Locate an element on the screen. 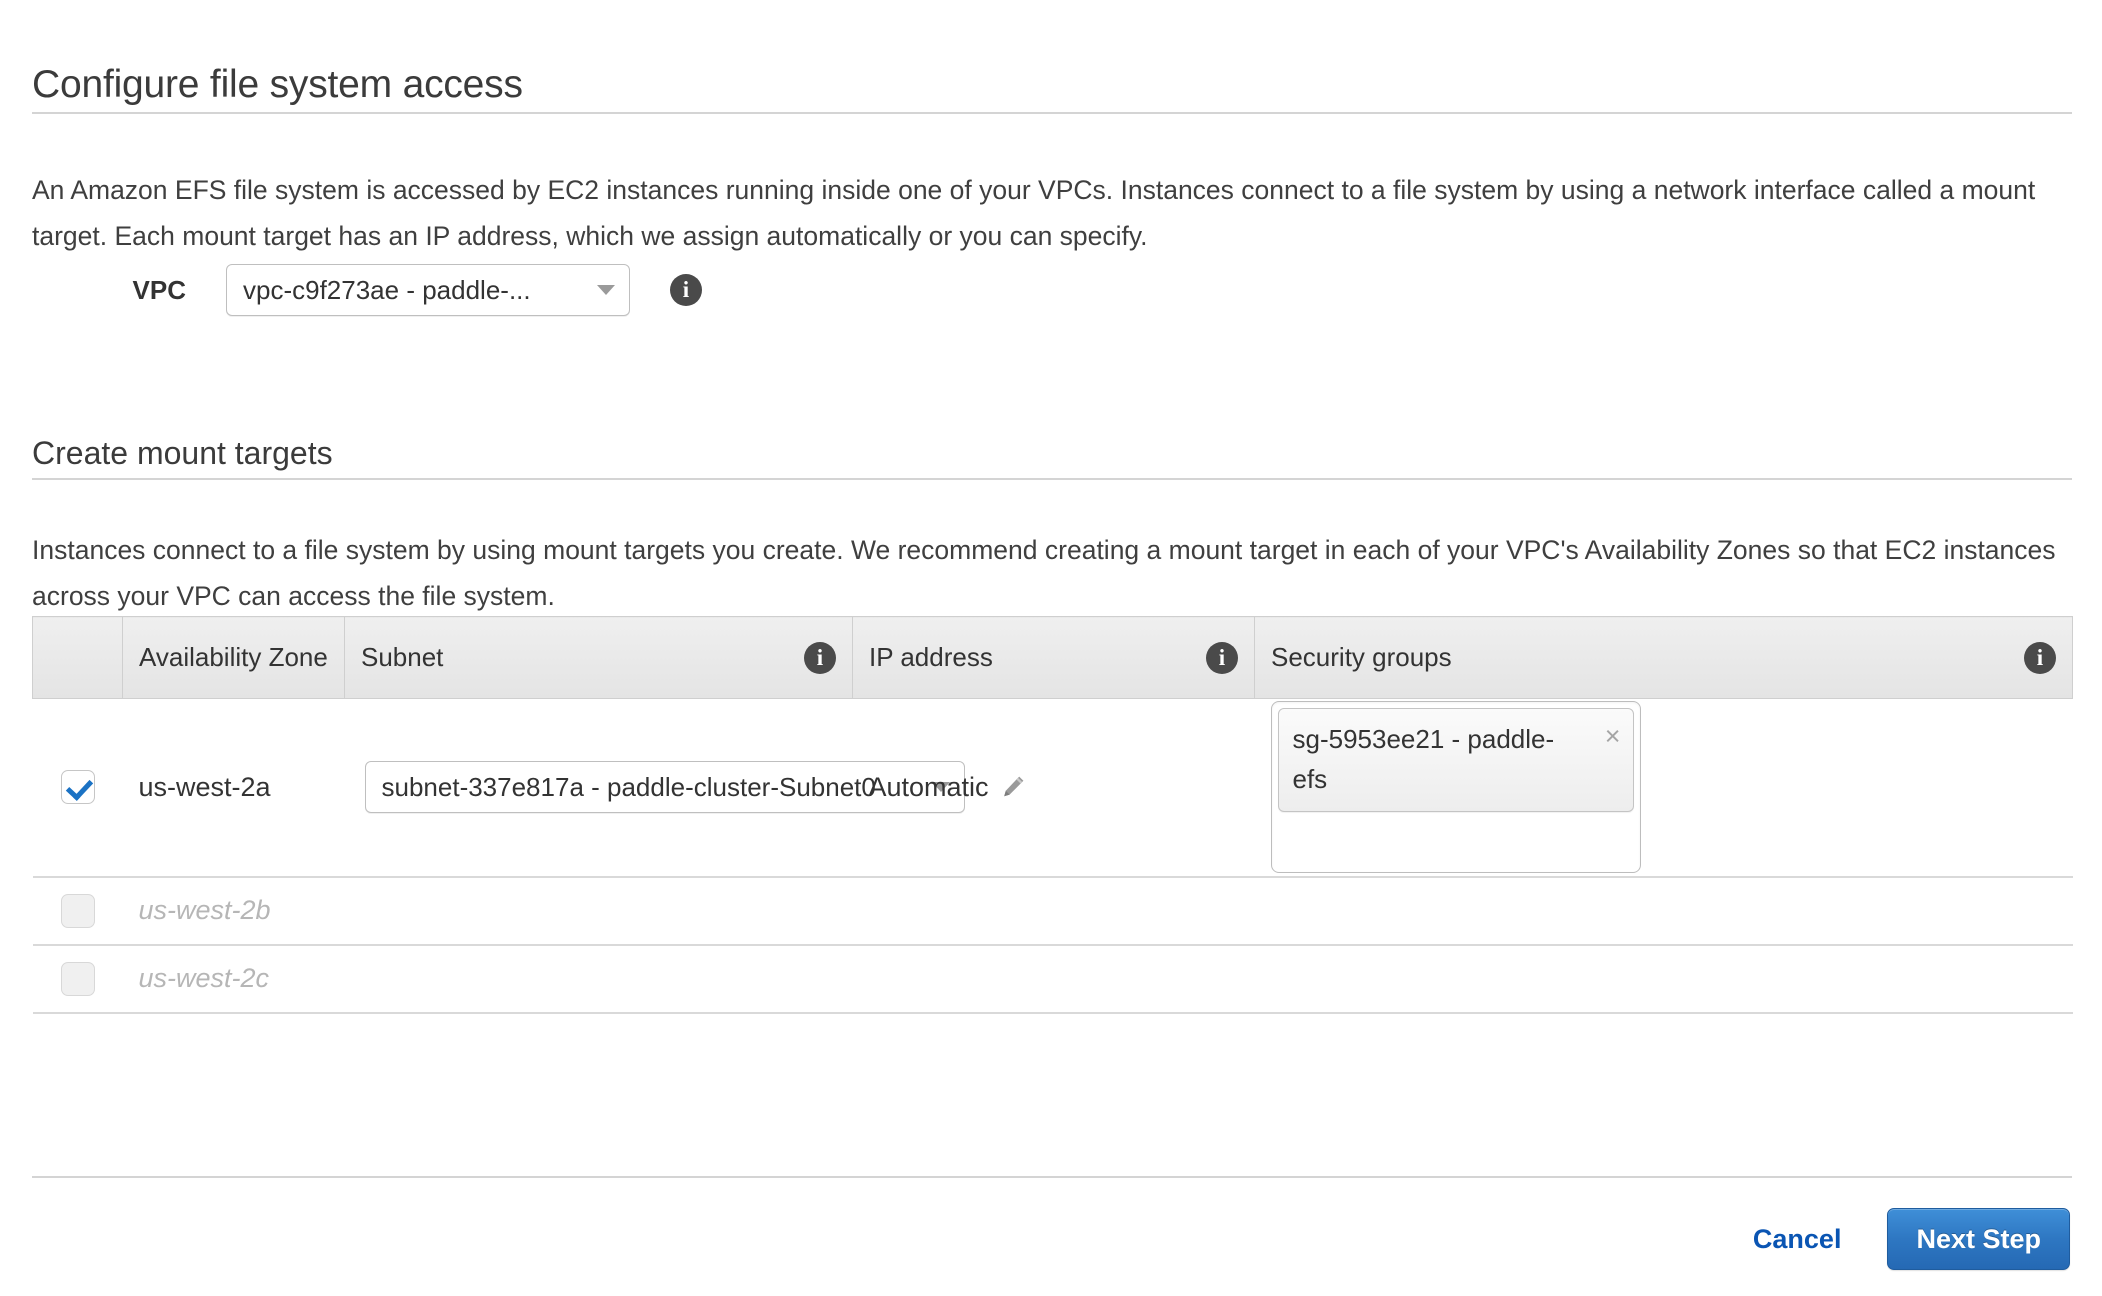  availability-zone-cell: us-west-2b is located at coordinates (233, 911).